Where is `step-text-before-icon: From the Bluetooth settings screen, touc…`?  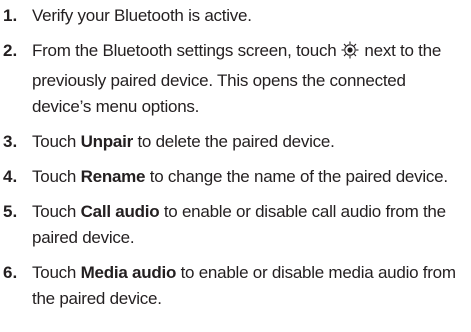 step-text-before-icon: From the Bluetooth settings screen, touc… is located at coordinates (184, 50).